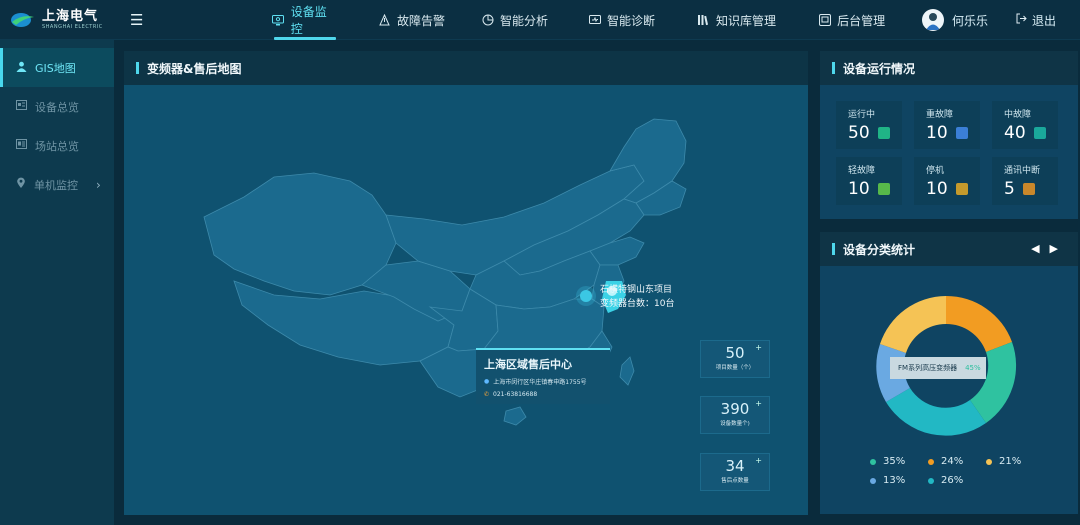 This screenshot has width=1080, height=525. I want to click on analysis-icon, so click(487, 20).